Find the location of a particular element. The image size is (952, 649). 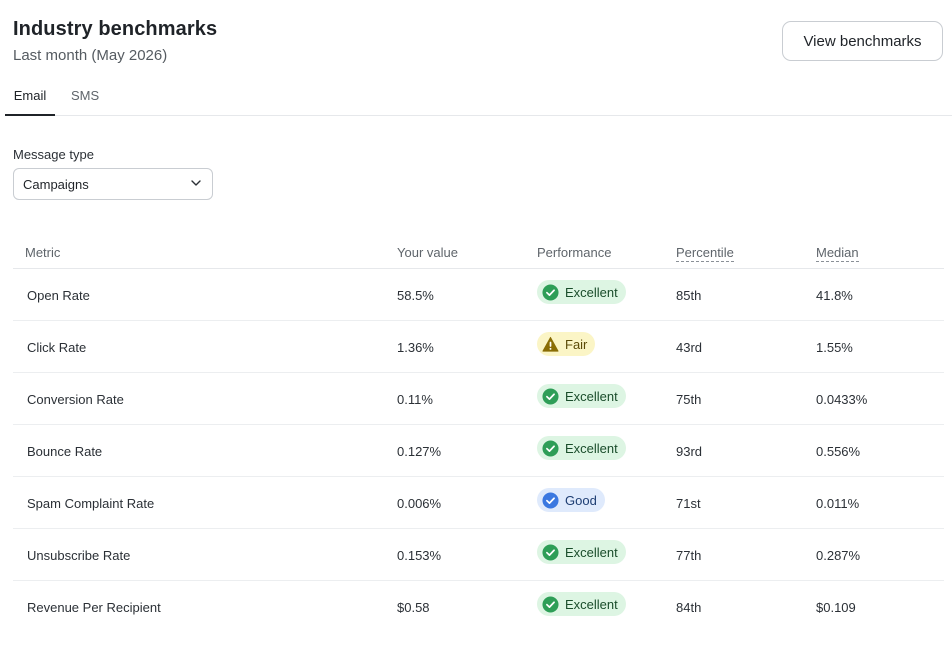

metric-name: Spam Complaint Rate is located at coordinates (91, 503).